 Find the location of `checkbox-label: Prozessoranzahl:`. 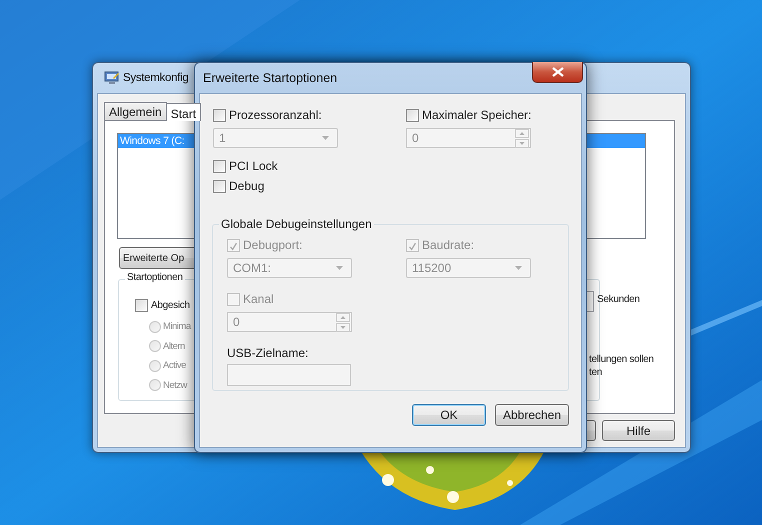

checkbox-label: Prozessoranzahl: is located at coordinates (275, 115).